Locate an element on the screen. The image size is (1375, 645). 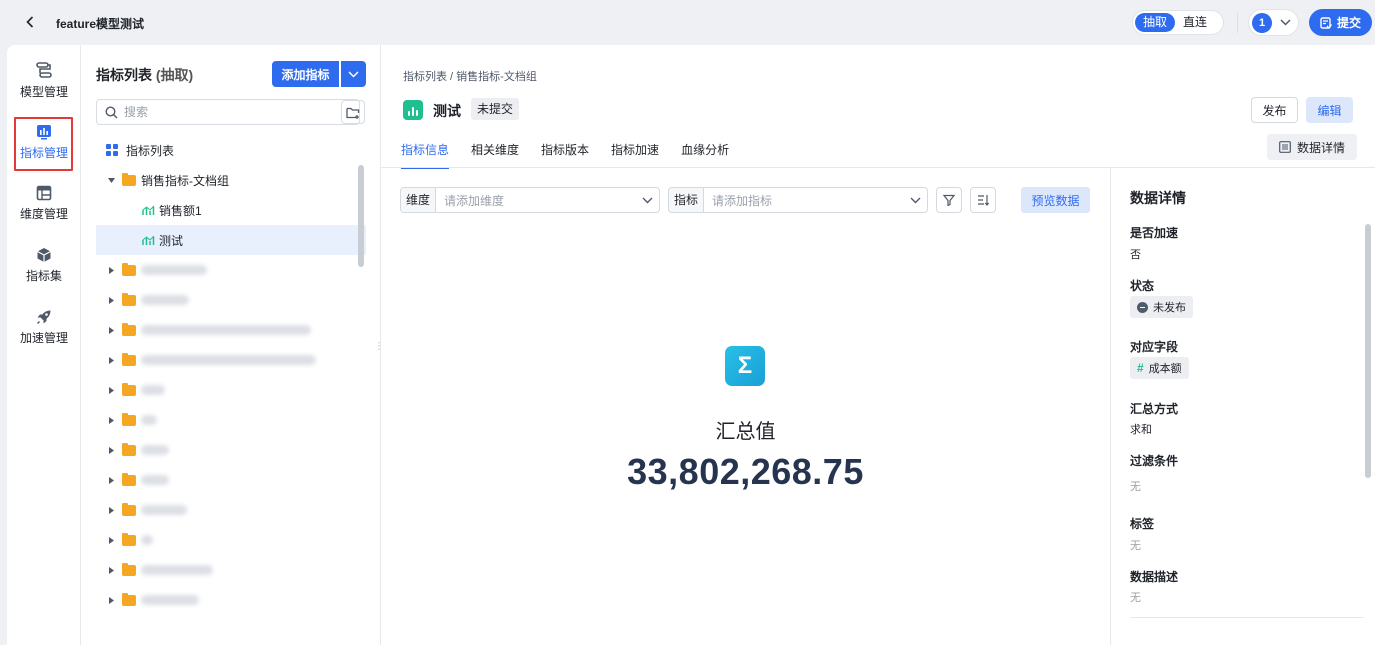
back-button is located at coordinates (30, 22).